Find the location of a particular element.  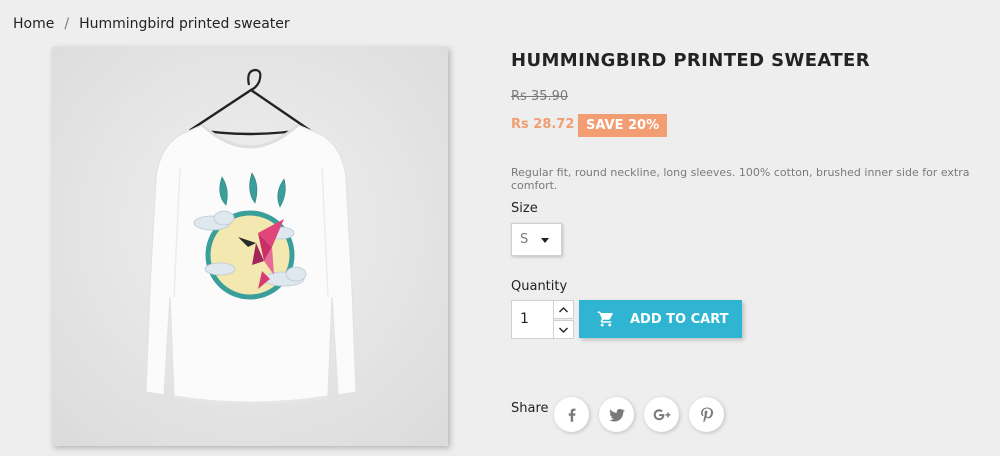

facebook-icon is located at coordinates (572, 415).